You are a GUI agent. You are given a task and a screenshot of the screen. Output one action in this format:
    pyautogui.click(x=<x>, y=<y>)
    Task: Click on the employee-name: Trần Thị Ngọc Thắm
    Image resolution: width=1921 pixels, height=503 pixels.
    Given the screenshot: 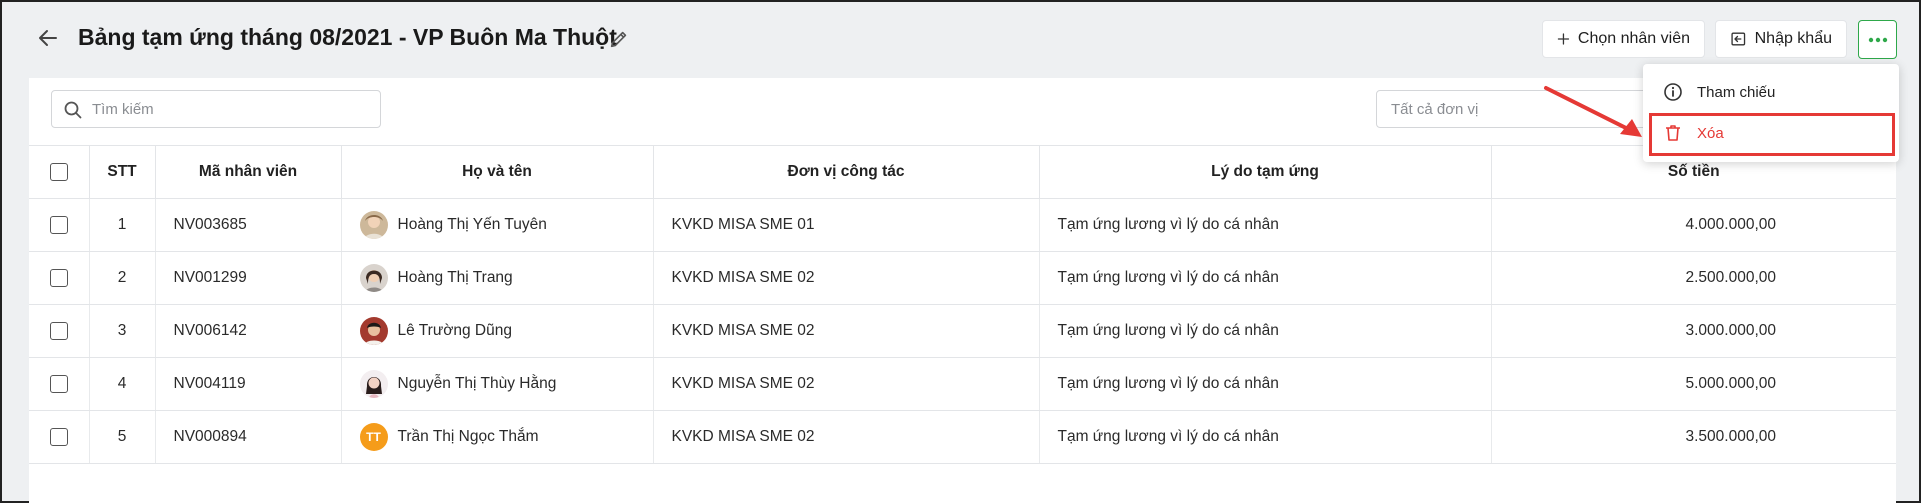 What is the action you would take?
    pyautogui.click(x=468, y=436)
    